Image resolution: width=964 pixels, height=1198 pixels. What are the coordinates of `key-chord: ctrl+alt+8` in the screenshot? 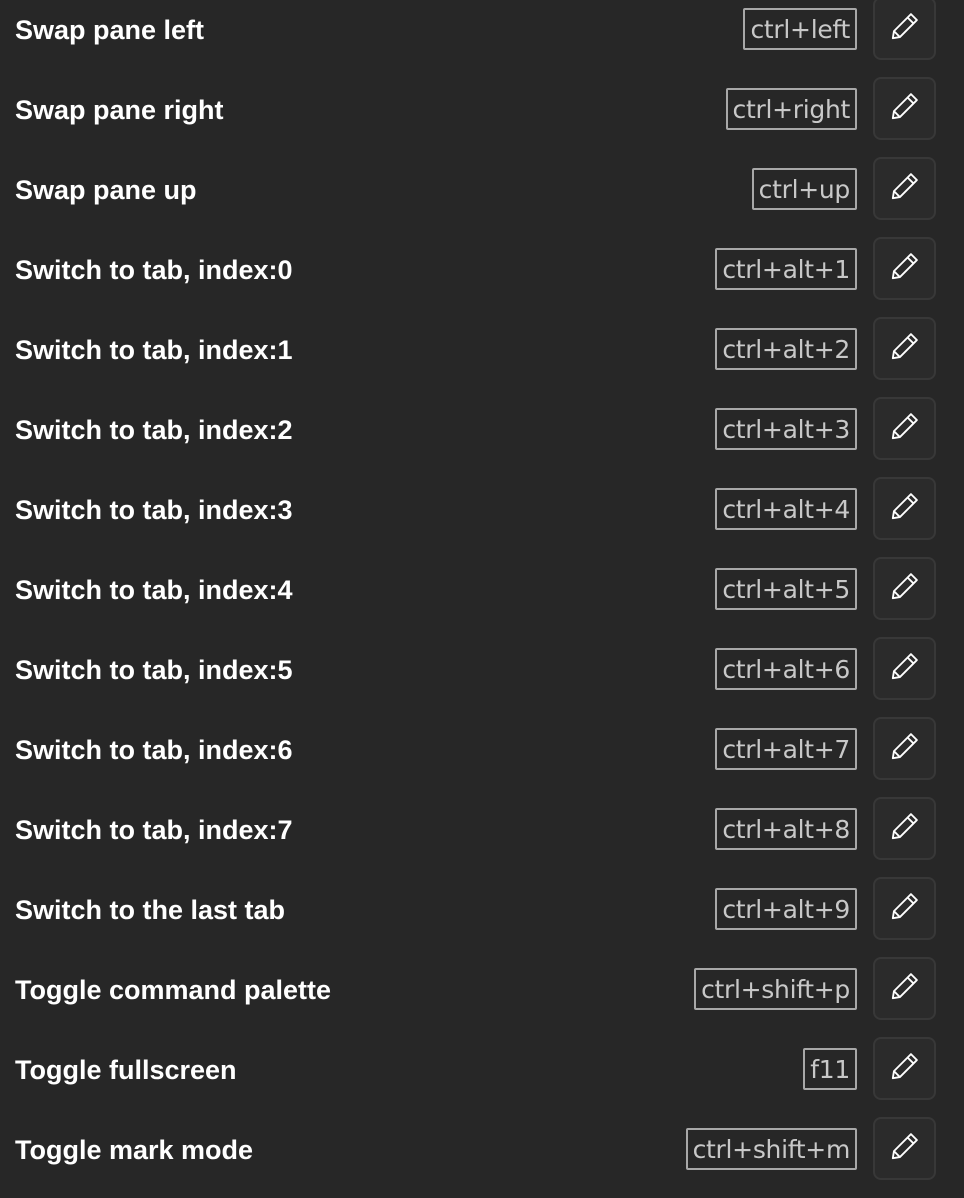 It's located at (786, 829).